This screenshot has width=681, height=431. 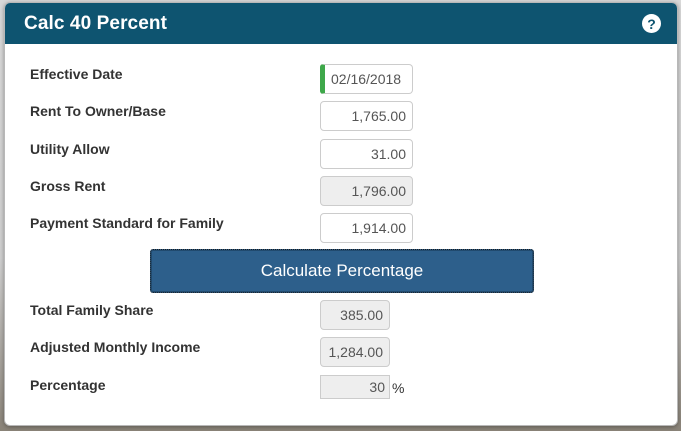 I want to click on total-family-share-field: 385.00, so click(x=355, y=315).